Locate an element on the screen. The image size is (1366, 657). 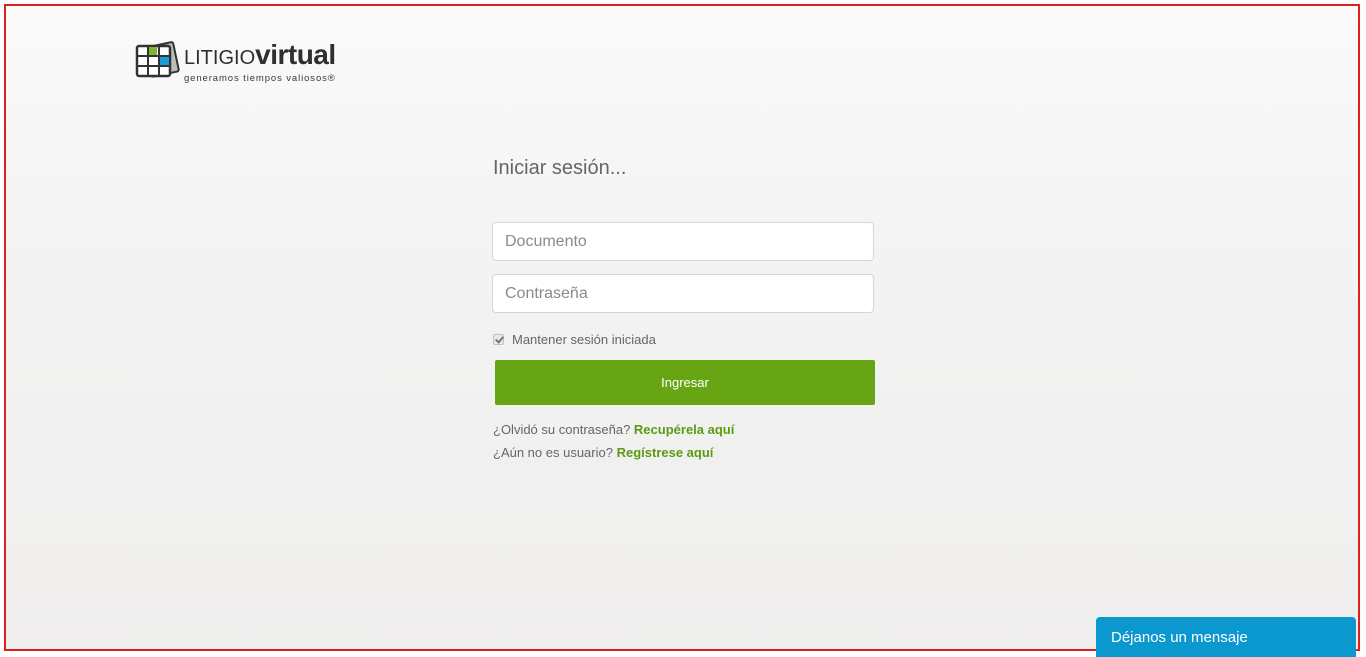
logo-word-light: LITIGIO is located at coordinates (220, 58).